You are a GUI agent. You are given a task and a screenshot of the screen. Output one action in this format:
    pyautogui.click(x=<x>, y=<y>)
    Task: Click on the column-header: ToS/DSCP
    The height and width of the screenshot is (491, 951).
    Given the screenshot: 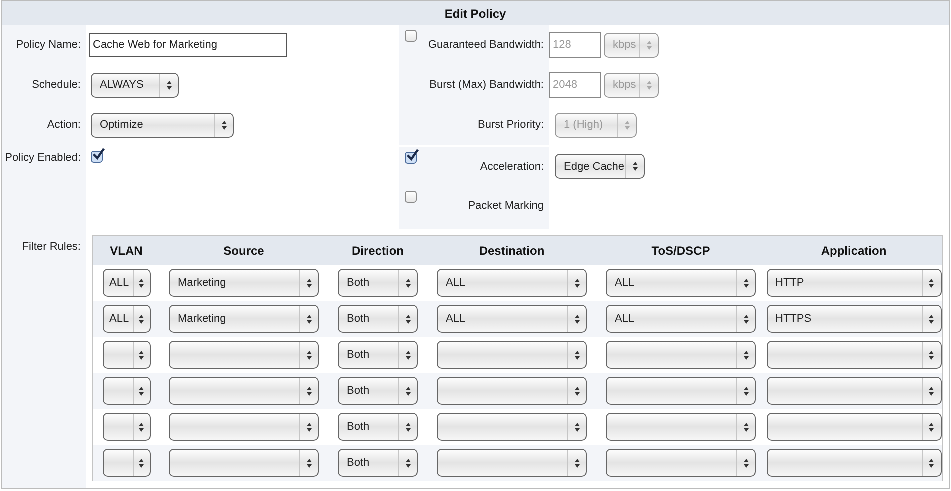 What is the action you would take?
    pyautogui.click(x=681, y=251)
    